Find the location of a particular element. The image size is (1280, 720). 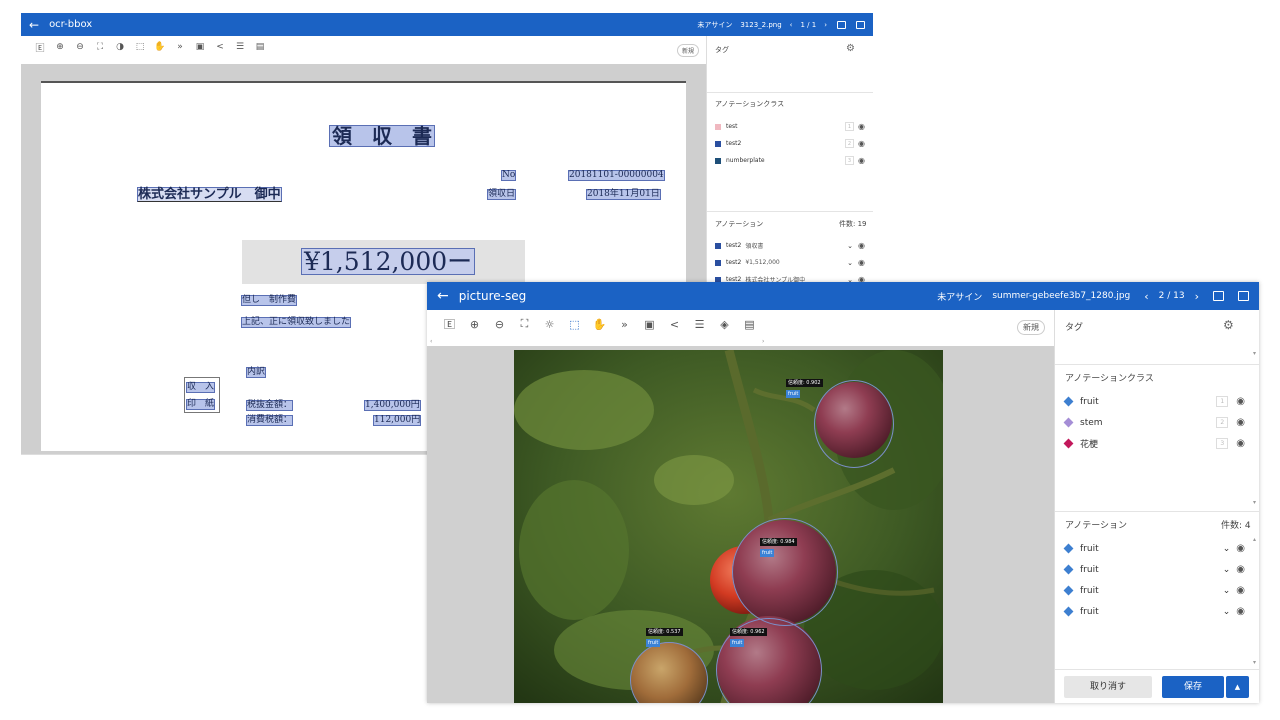

bbox-tax-ex-label: 税抜金額： is located at coordinates (270, 405).